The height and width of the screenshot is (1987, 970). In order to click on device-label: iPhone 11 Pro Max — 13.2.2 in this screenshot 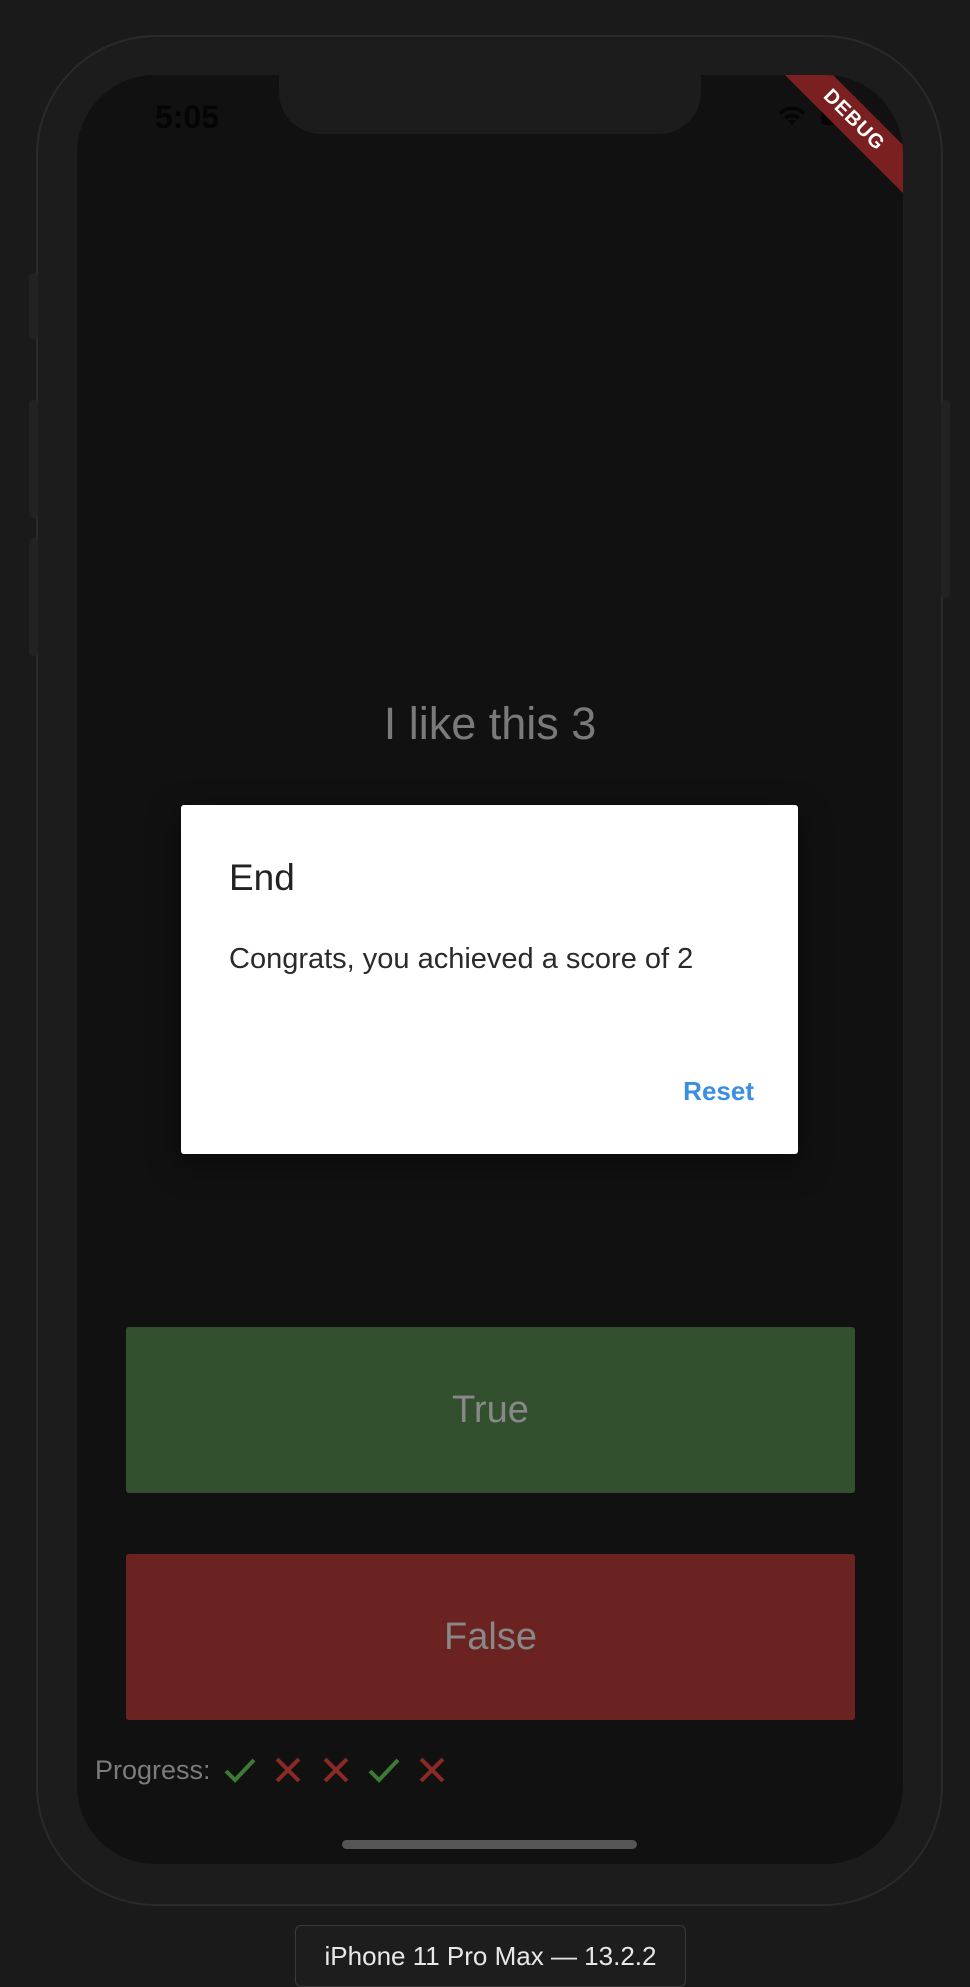, I will do `click(490, 1956)`.